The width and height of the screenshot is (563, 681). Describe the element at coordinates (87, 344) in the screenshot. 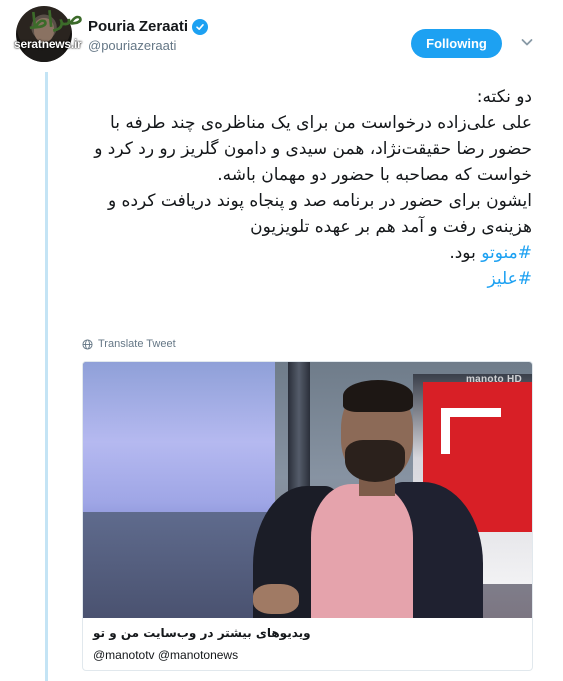

I see `globe-icon` at that location.